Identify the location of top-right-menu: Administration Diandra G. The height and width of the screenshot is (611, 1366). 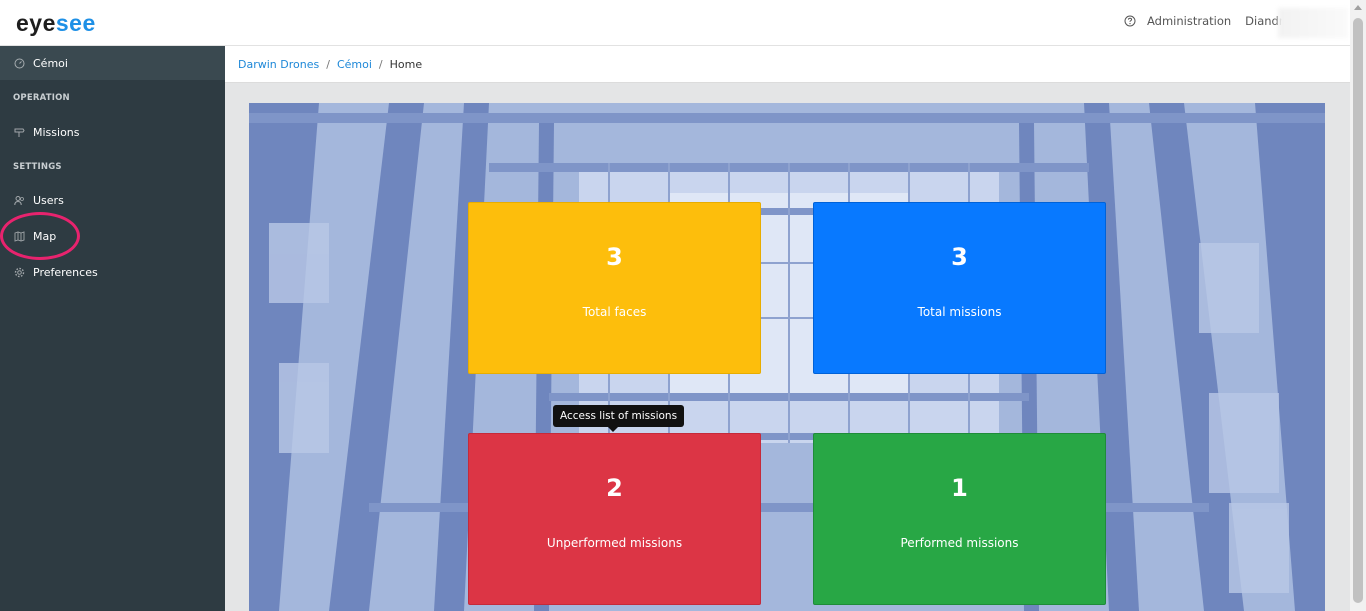
(1213, 21).